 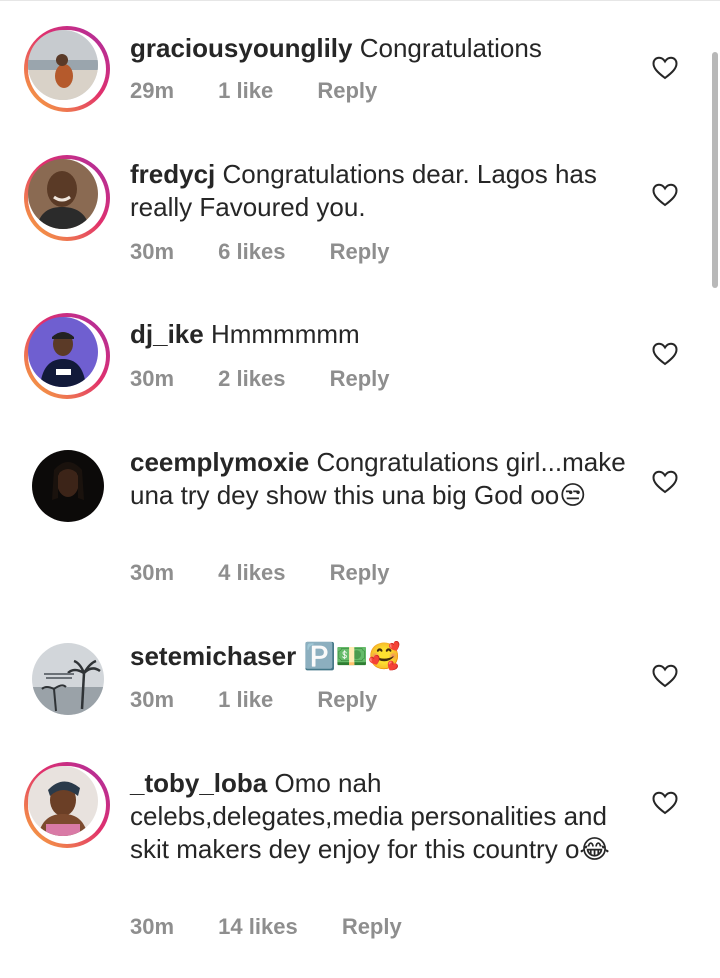 I want to click on comment-likes: 4 likes, so click(x=251, y=572).